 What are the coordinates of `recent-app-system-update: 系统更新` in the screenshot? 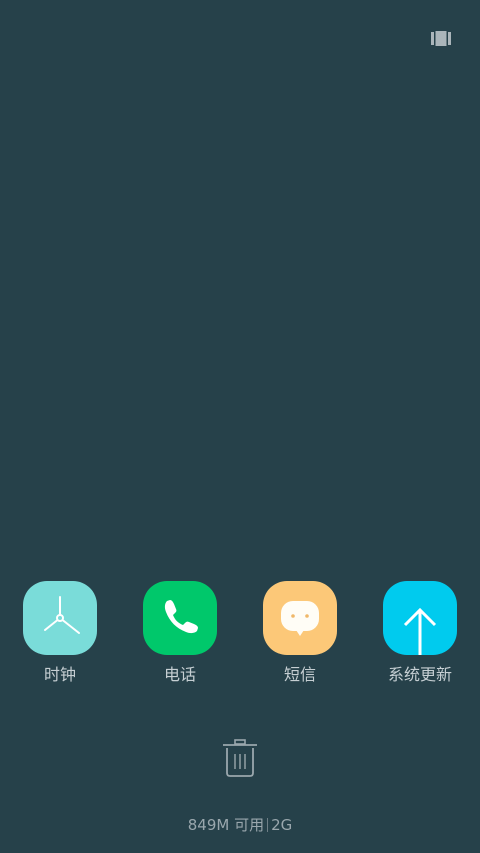 It's located at (420, 636).